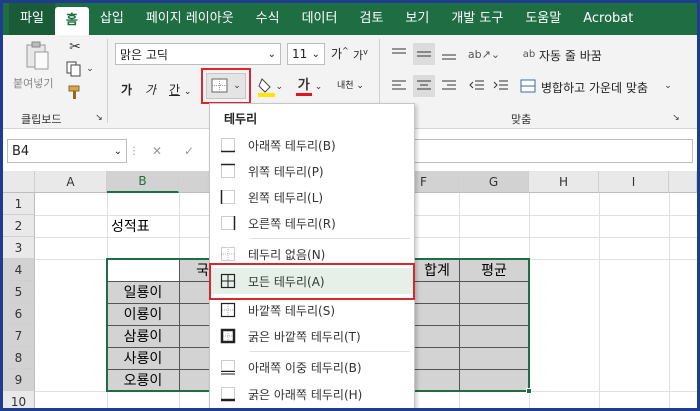 The width and height of the screenshot is (700, 411). I want to click on align-center-icon, so click(424, 86).